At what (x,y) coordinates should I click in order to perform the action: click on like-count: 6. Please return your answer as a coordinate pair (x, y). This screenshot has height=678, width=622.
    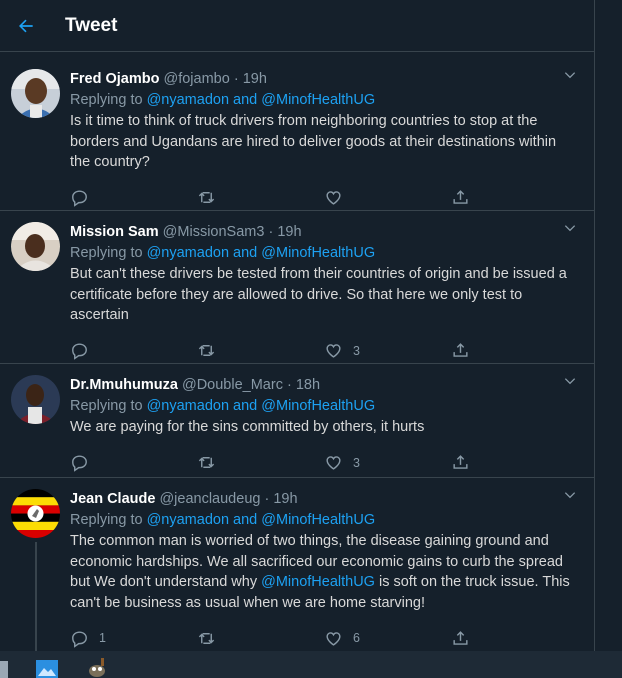
    Looking at the image, I should click on (356, 638).